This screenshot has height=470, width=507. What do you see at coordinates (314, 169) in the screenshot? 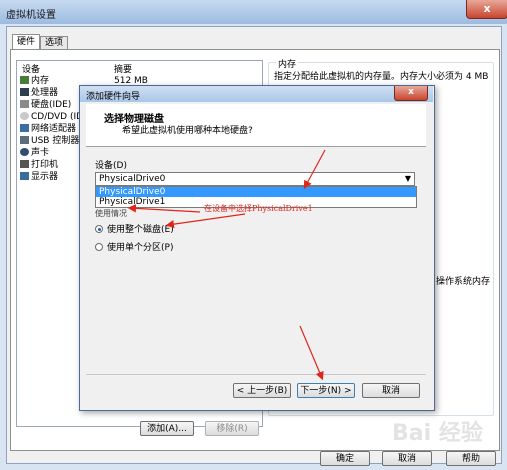
I see `arrow-to-select` at bounding box center [314, 169].